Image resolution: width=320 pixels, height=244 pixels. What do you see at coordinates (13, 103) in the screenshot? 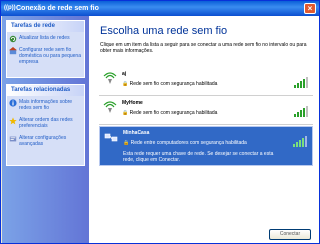
I see `info-icon` at bounding box center [13, 103].